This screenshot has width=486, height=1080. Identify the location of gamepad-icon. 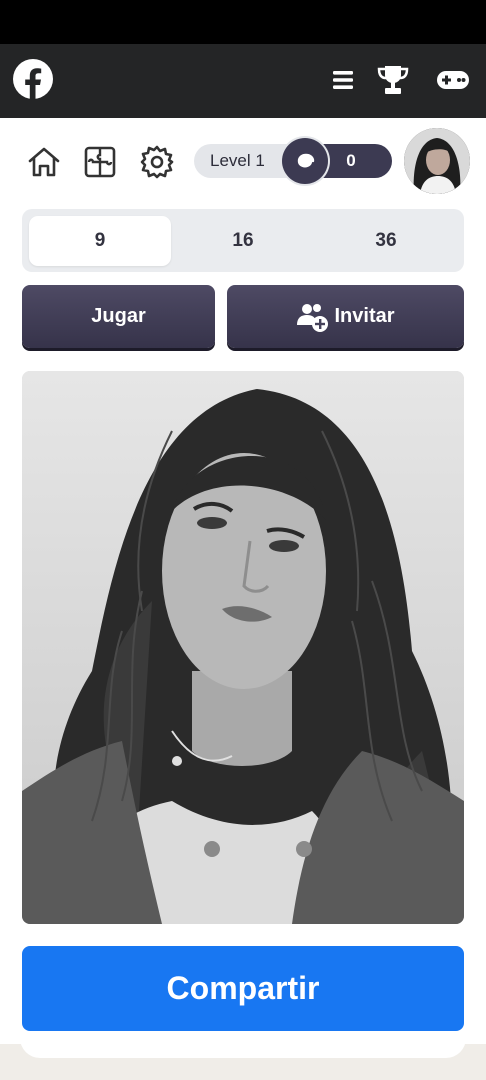
(453, 80).